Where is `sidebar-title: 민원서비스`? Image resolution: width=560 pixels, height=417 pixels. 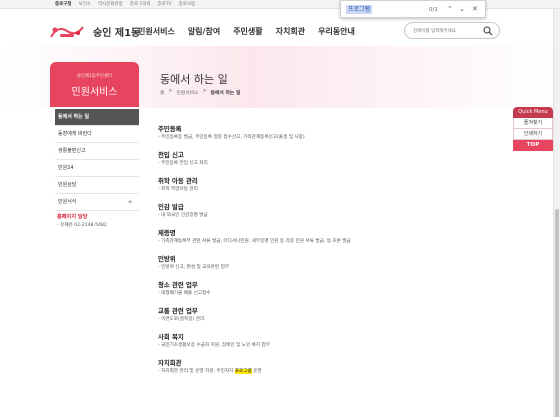
sidebar-title: 민원서비스 is located at coordinates (94, 92).